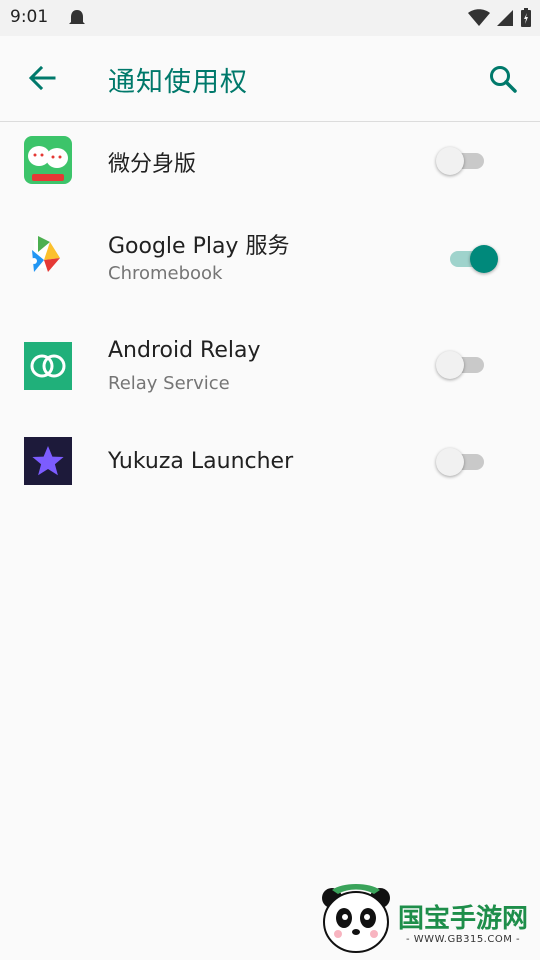 The height and width of the screenshot is (960, 540). I want to click on wifi-icon, so click(479, 20).